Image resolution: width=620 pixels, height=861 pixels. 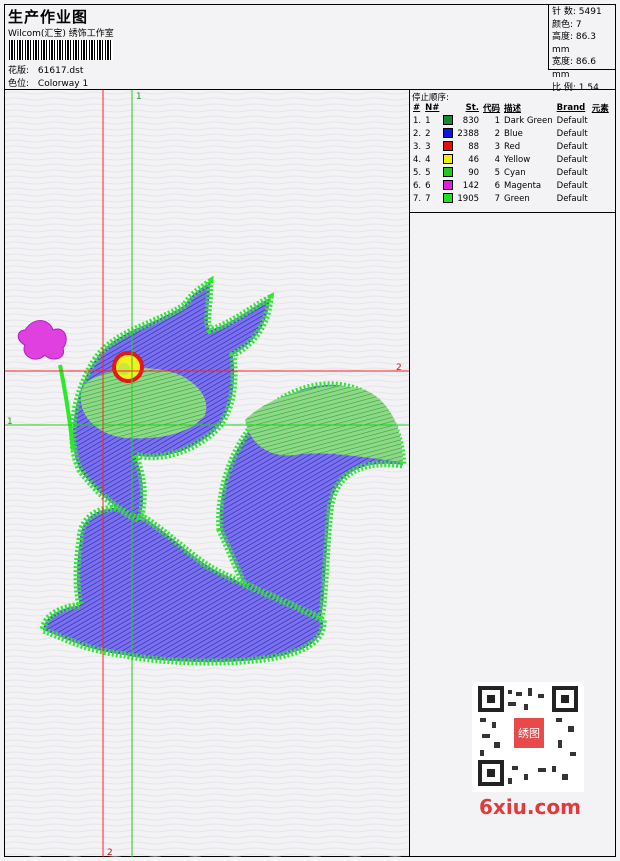 What do you see at coordinates (417, 133) in the screenshot?
I see `row-index: 2.` at bounding box center [417, 133].